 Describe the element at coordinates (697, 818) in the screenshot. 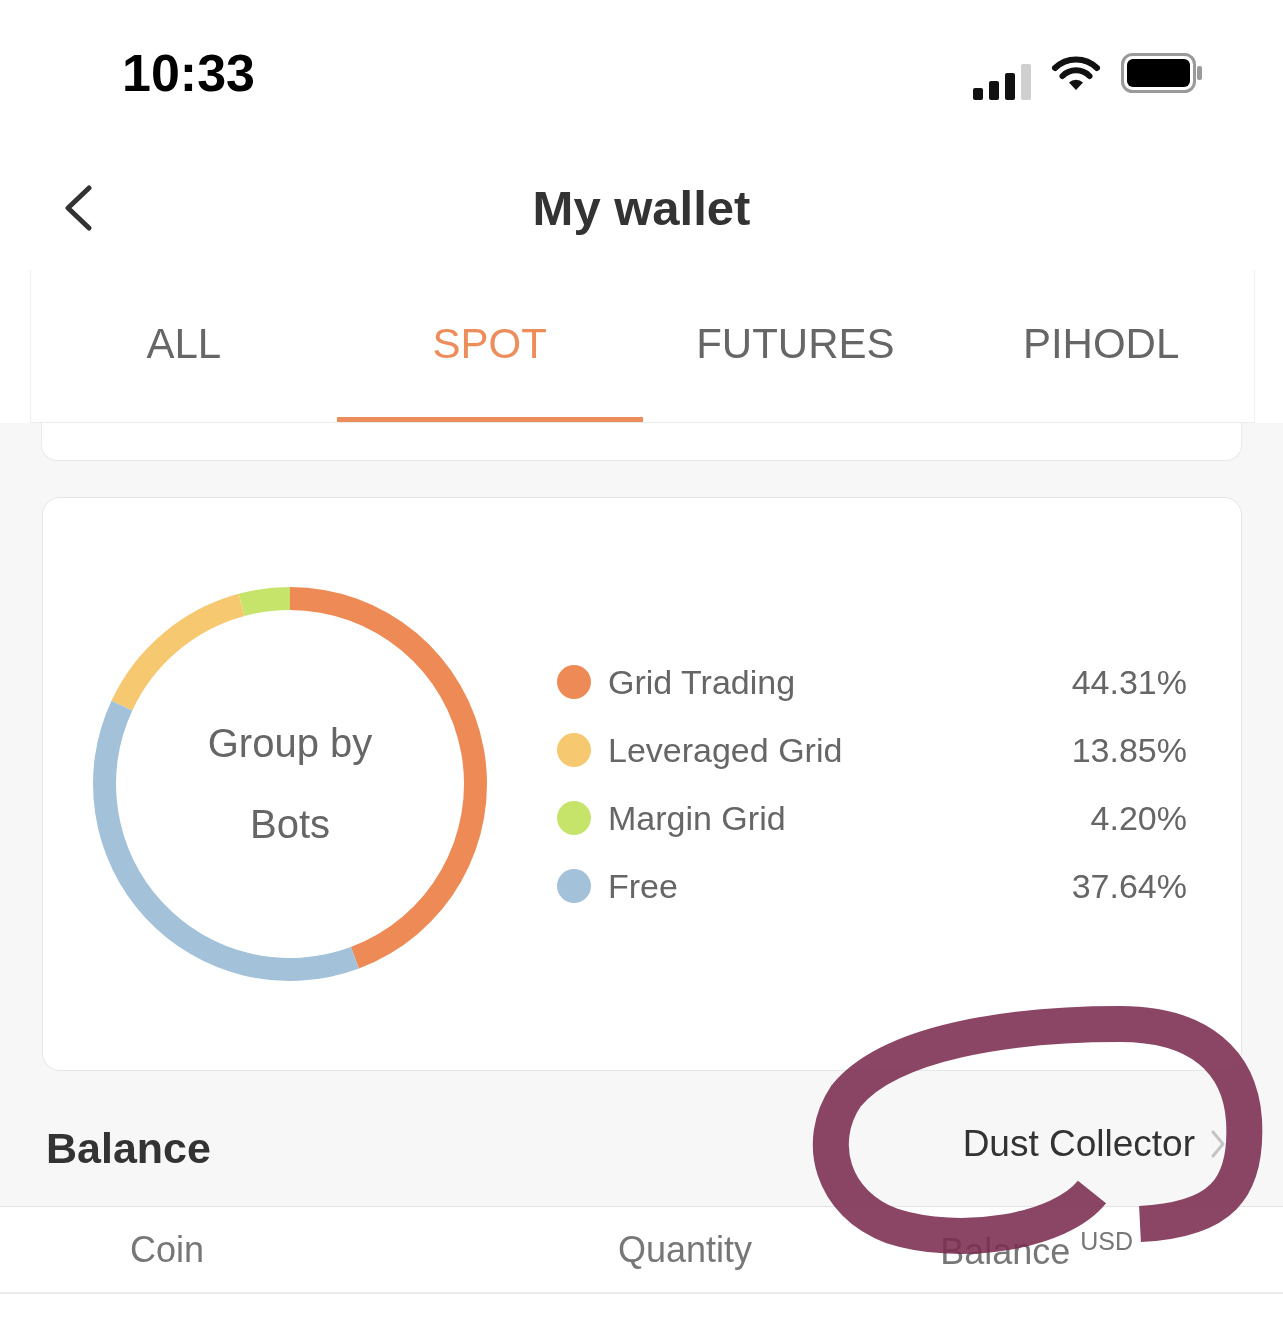

I see `legend-label: Margin Grid` at that location.